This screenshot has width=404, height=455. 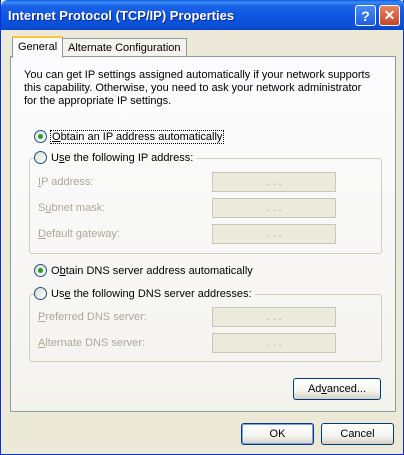 I want to click on radio-label: Use the following DNS server addresses:, so click(x=151, y=293).